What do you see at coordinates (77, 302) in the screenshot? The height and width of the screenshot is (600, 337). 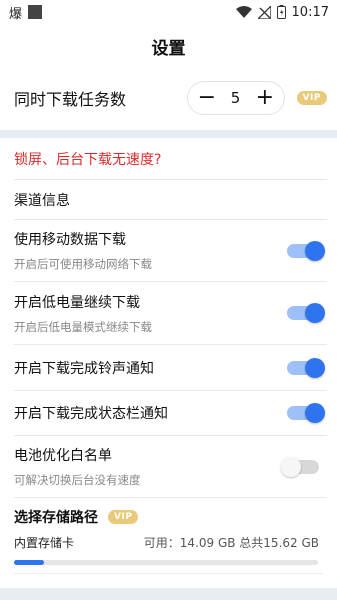 I see `low-battery-download-label: 开启低电量继续下载` at bounding box center [77, 302].